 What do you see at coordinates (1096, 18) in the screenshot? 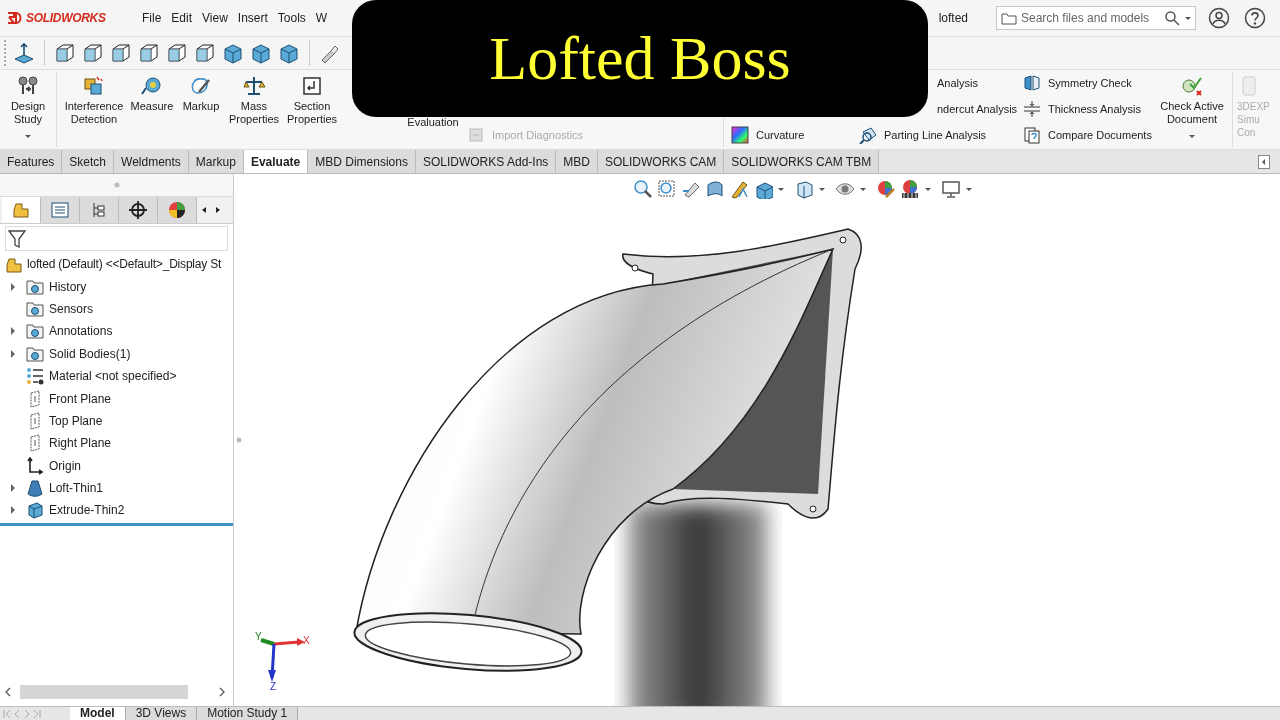
I see `search-field: Search files and models` at bounding box center [1096, 18].